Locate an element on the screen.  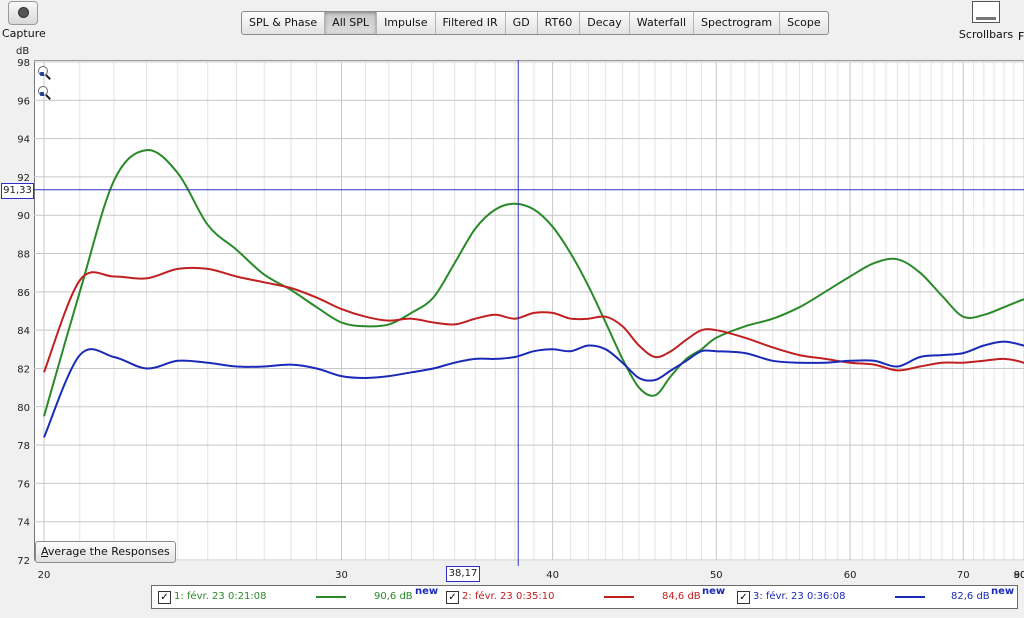
y-tick-label: 98 is located at coordinates (23, 63).